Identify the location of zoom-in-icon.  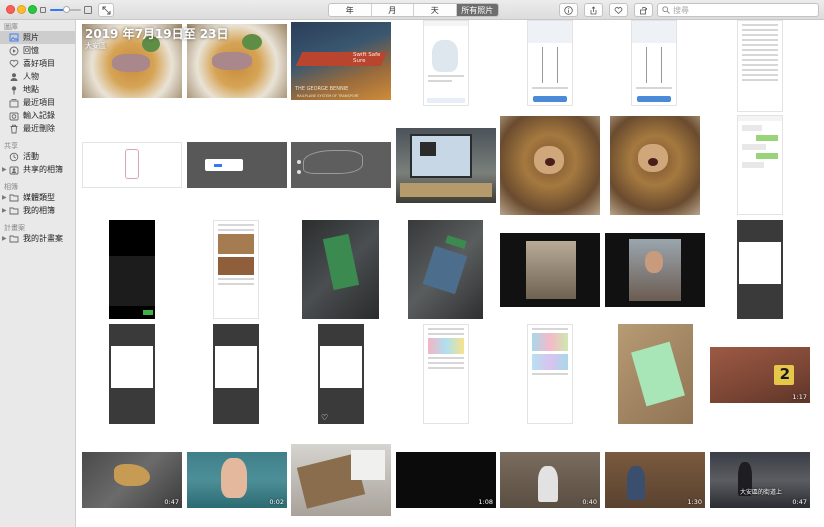
(88, 10).